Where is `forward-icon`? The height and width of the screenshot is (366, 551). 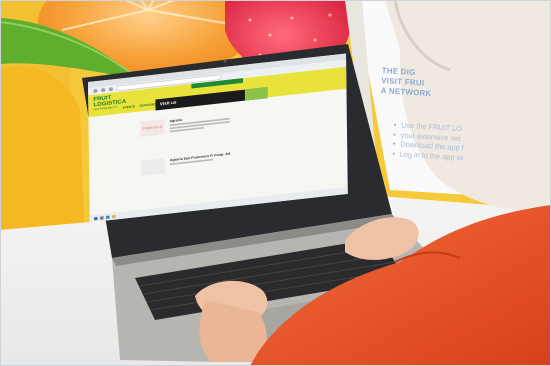
forward-icon is located at coordinates (103, 90).